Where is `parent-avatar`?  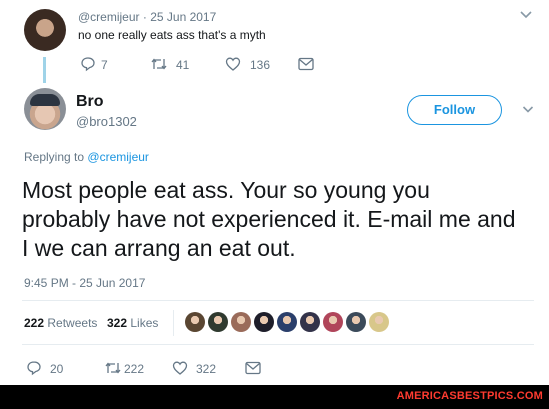 parent-avatar is located at coordinates (45, 30).